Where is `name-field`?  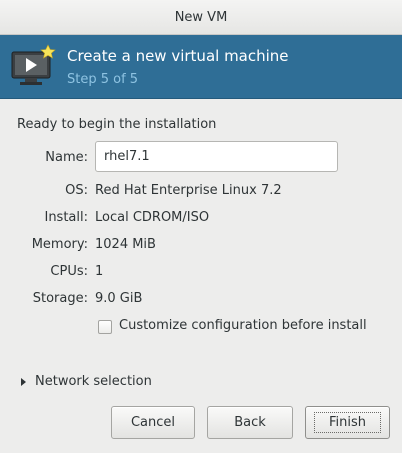 name-field is located at coordinates (216, 156).